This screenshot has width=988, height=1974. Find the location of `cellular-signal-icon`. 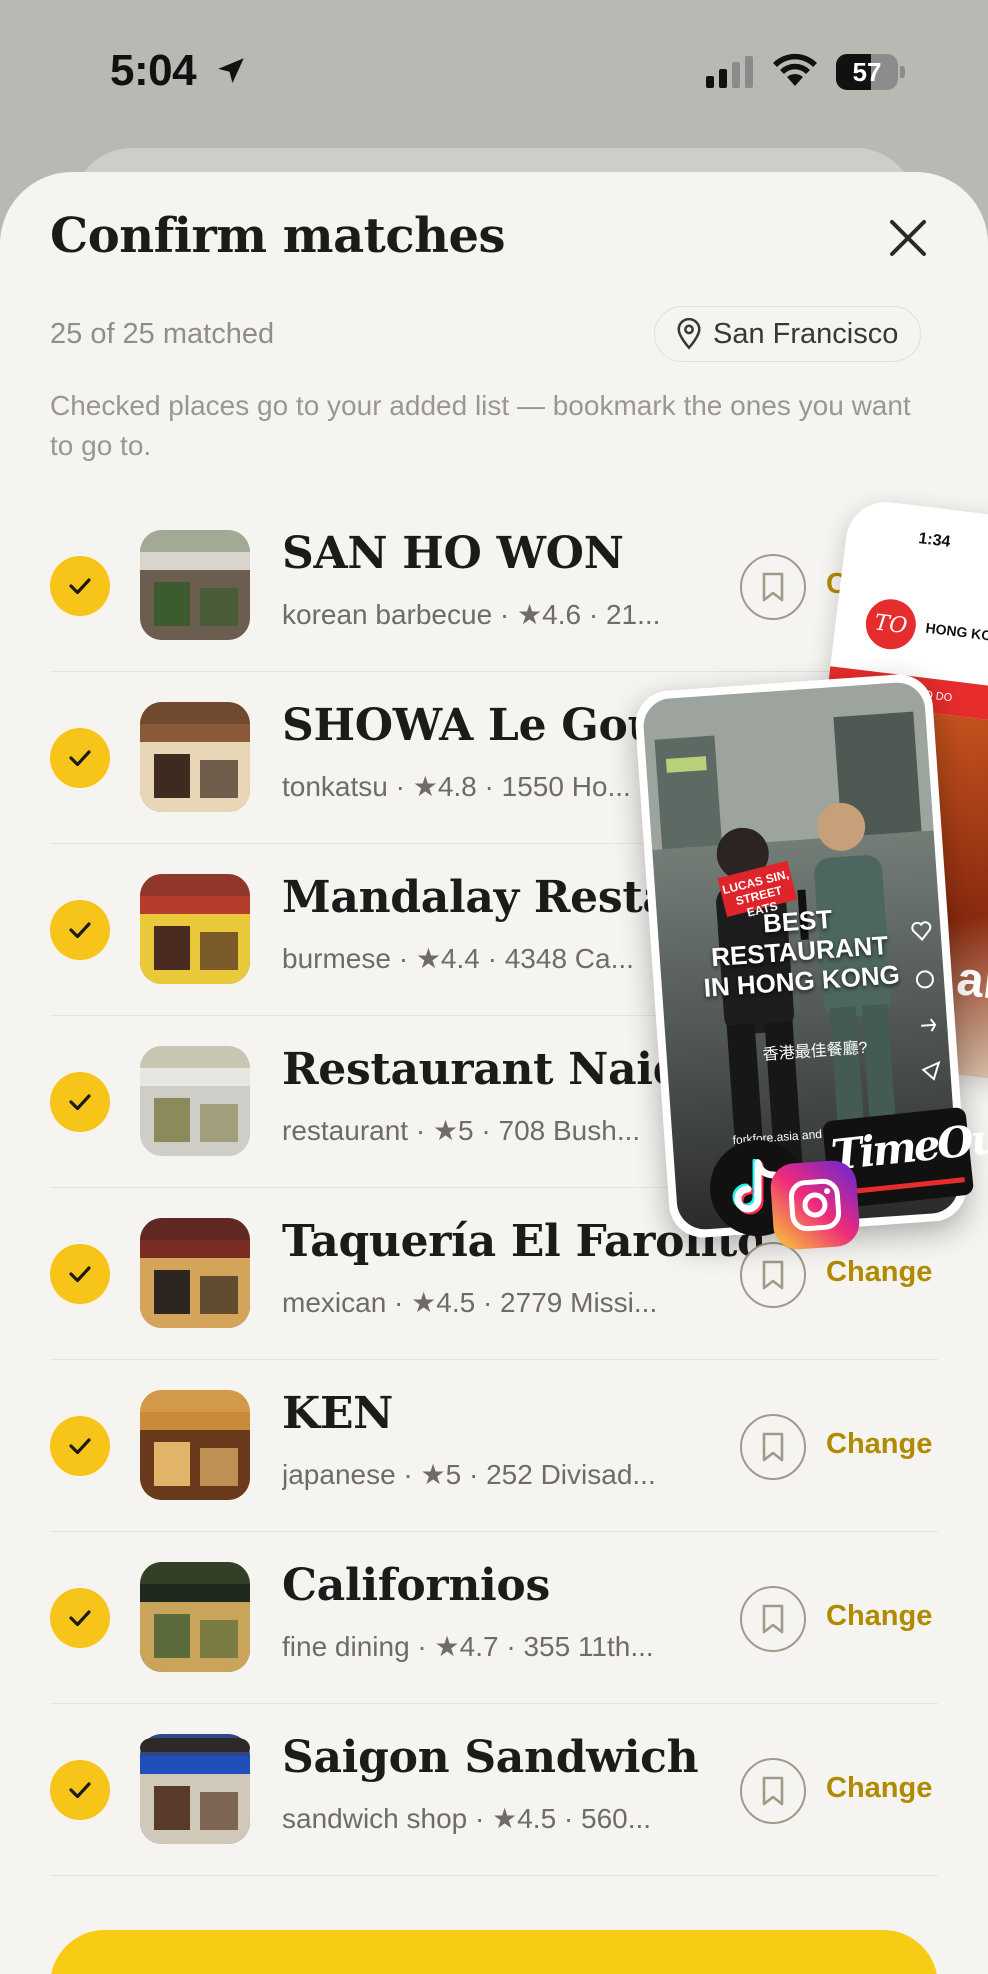

cellular-signal-icon is located at coordinates (729, 72).